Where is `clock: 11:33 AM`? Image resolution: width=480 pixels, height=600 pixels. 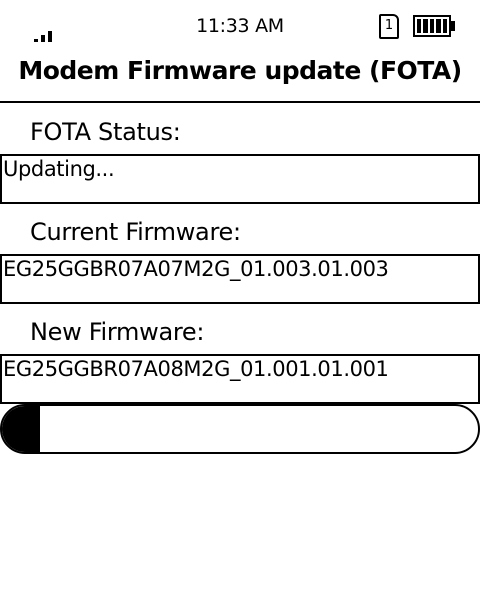
clock: 11:33 AM is located at coordinates (240, 26).